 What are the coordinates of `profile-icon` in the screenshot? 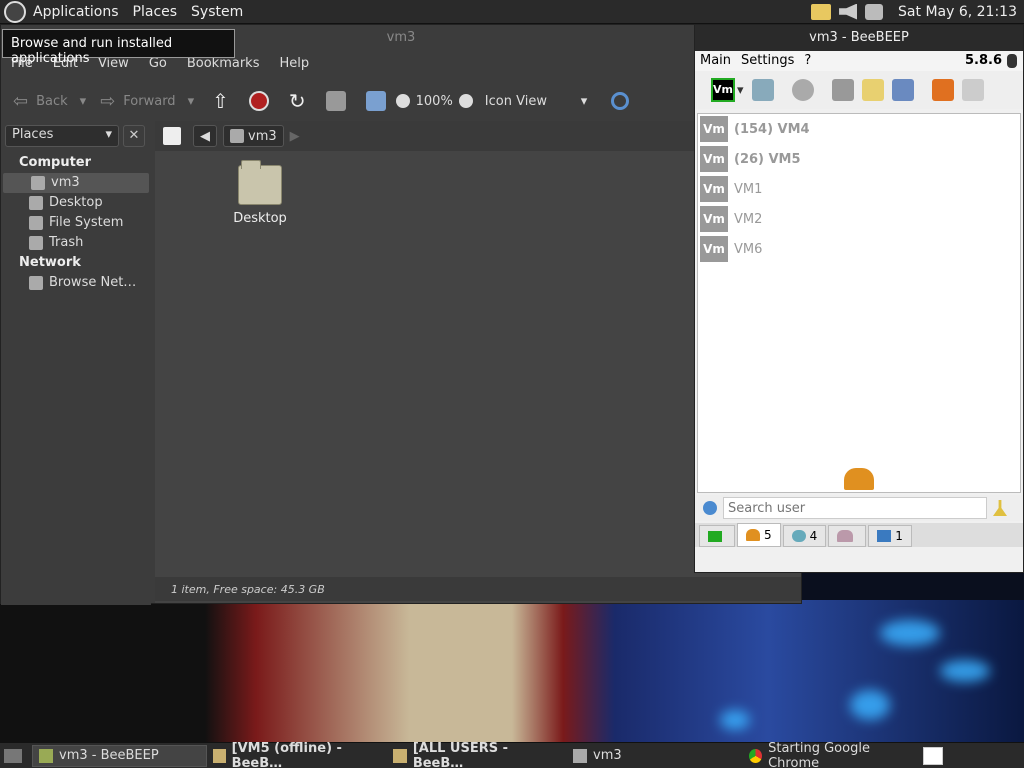 It's located at (762, 90).